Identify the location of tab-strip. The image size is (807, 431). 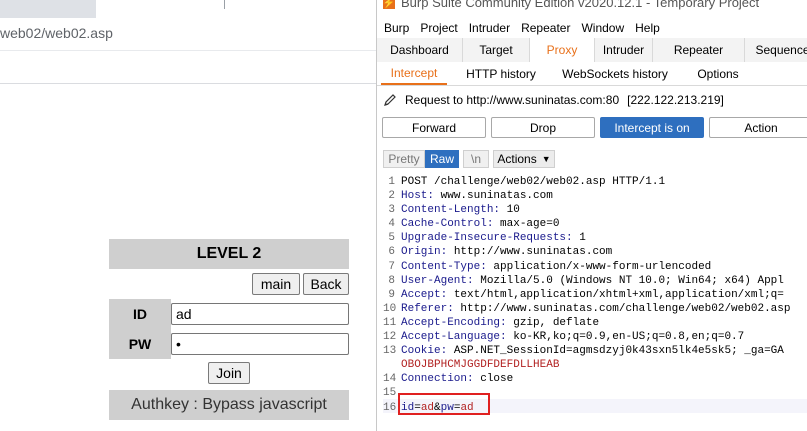
(188, 9).